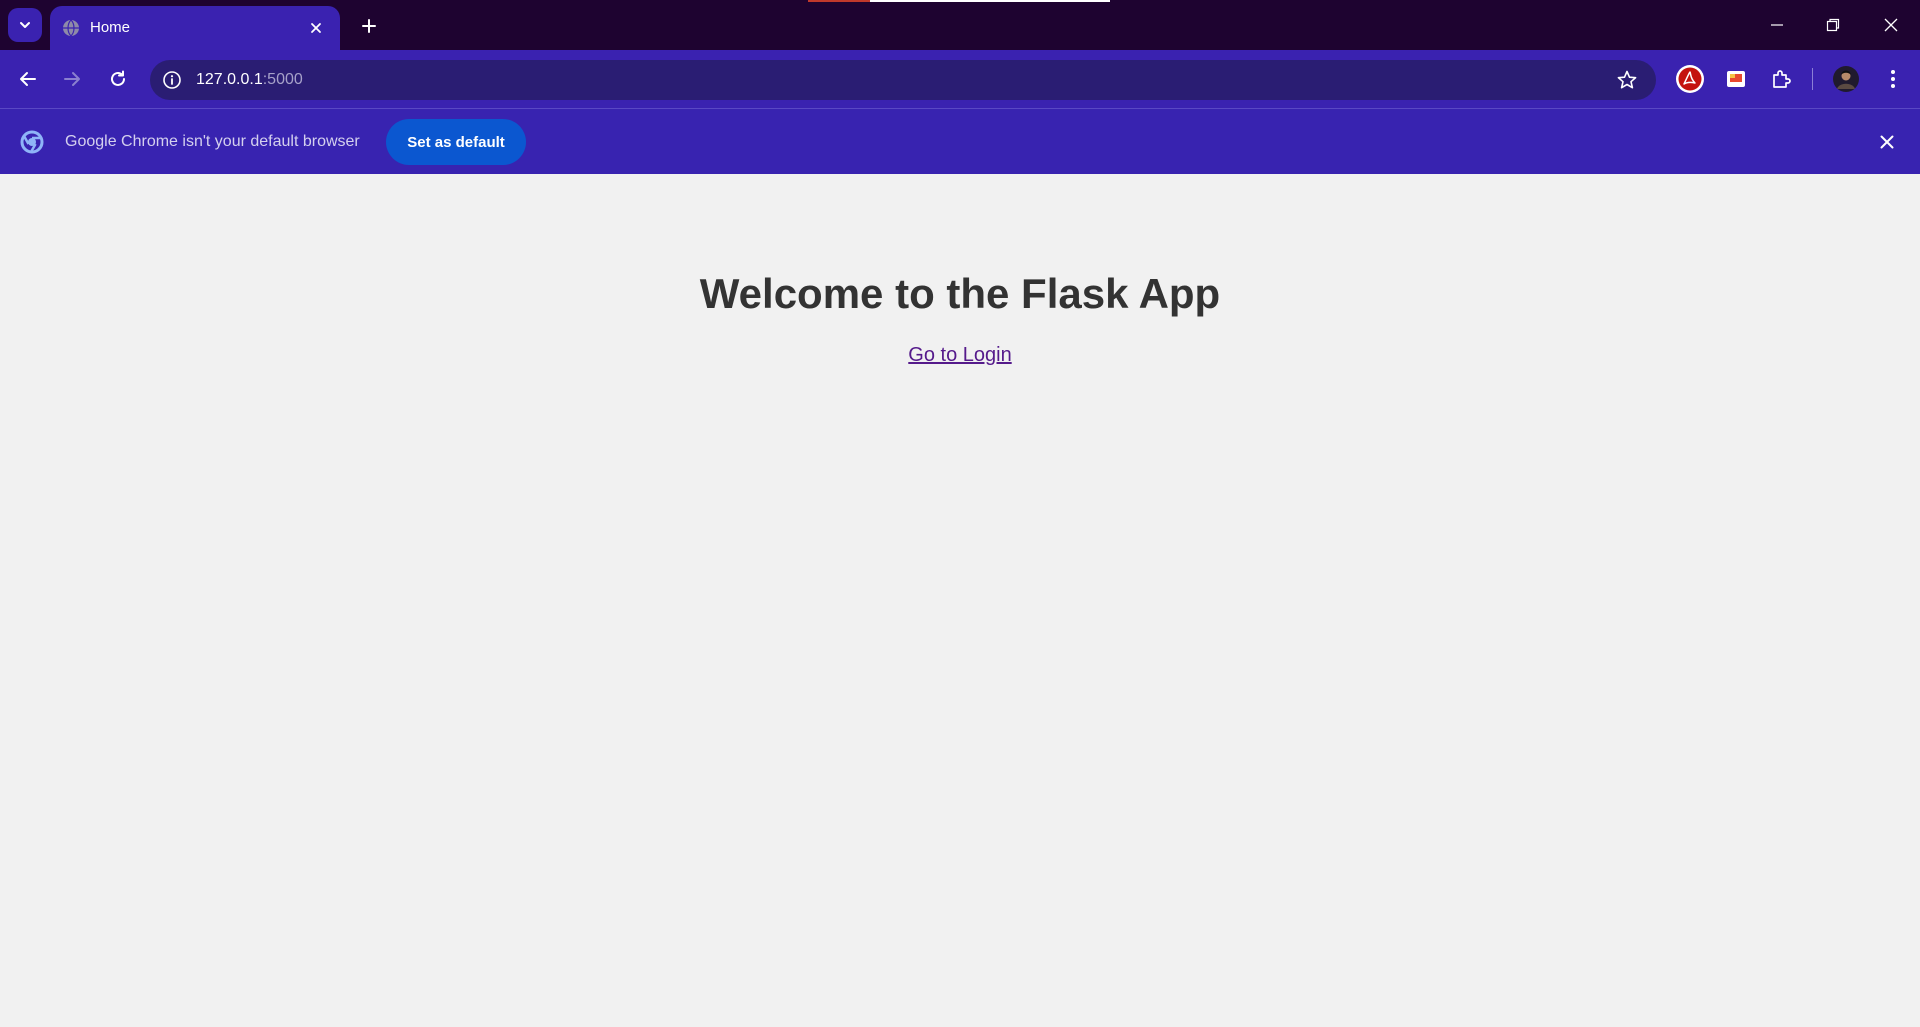  What do you see at coordinates (316, 28) in the screenshot?
I see `tab-close-icon` at bounding box center [316, 28].